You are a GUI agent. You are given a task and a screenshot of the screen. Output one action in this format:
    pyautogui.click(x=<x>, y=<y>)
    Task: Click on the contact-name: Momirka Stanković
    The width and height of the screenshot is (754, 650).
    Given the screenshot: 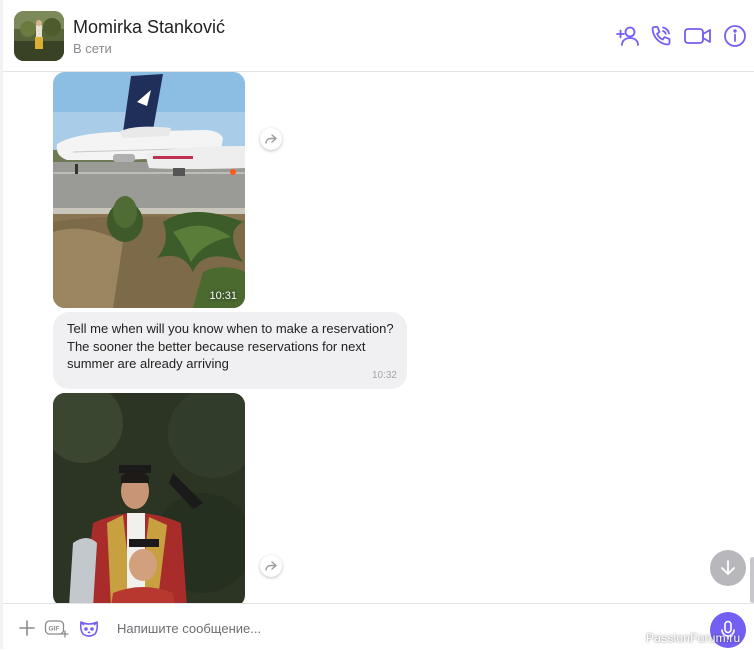 What is the action you would take?
    pyautogui.click(x=149, y=27)
    